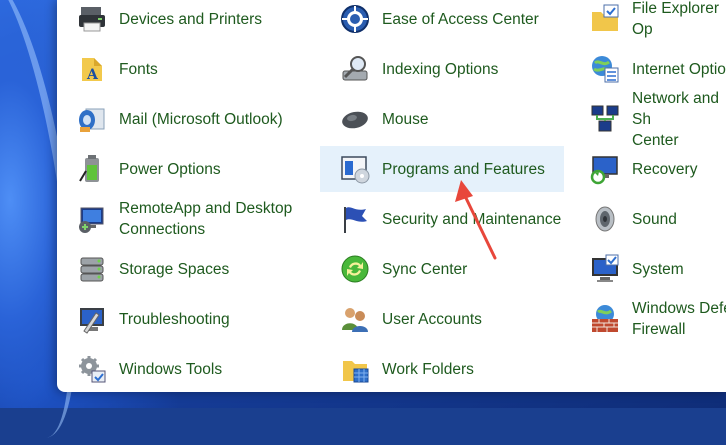  What do you see at coordinates (92, 319) in the screenshot?
I see `troubleshooting-icon` at bounding box center [92, 319].